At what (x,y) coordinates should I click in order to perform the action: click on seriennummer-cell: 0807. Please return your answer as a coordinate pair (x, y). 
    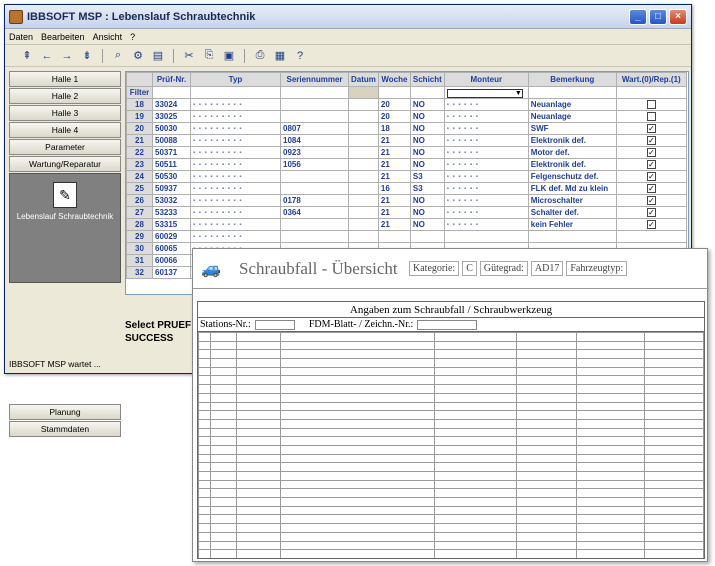
    Looking at the image, I should click on (314, 128).